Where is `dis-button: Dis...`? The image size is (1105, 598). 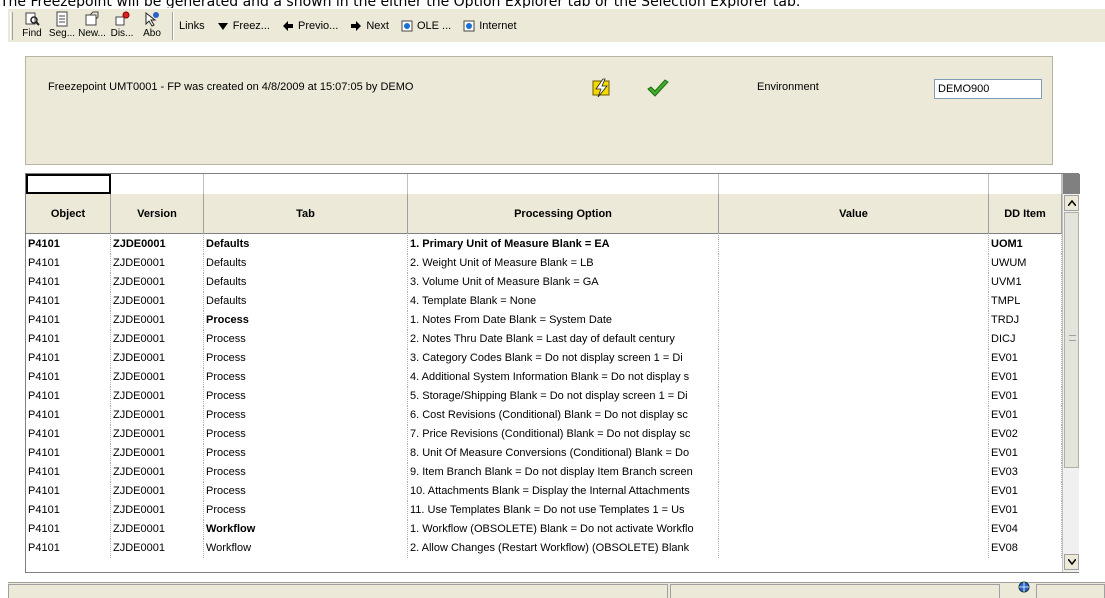
dis-button: Dis... is located at coordinates (122, 26).